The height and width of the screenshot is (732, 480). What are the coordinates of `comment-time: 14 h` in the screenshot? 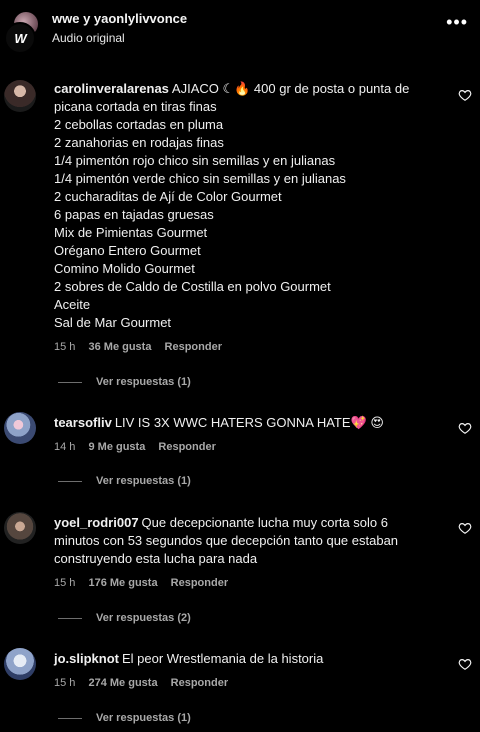 It's located at (65, 447).